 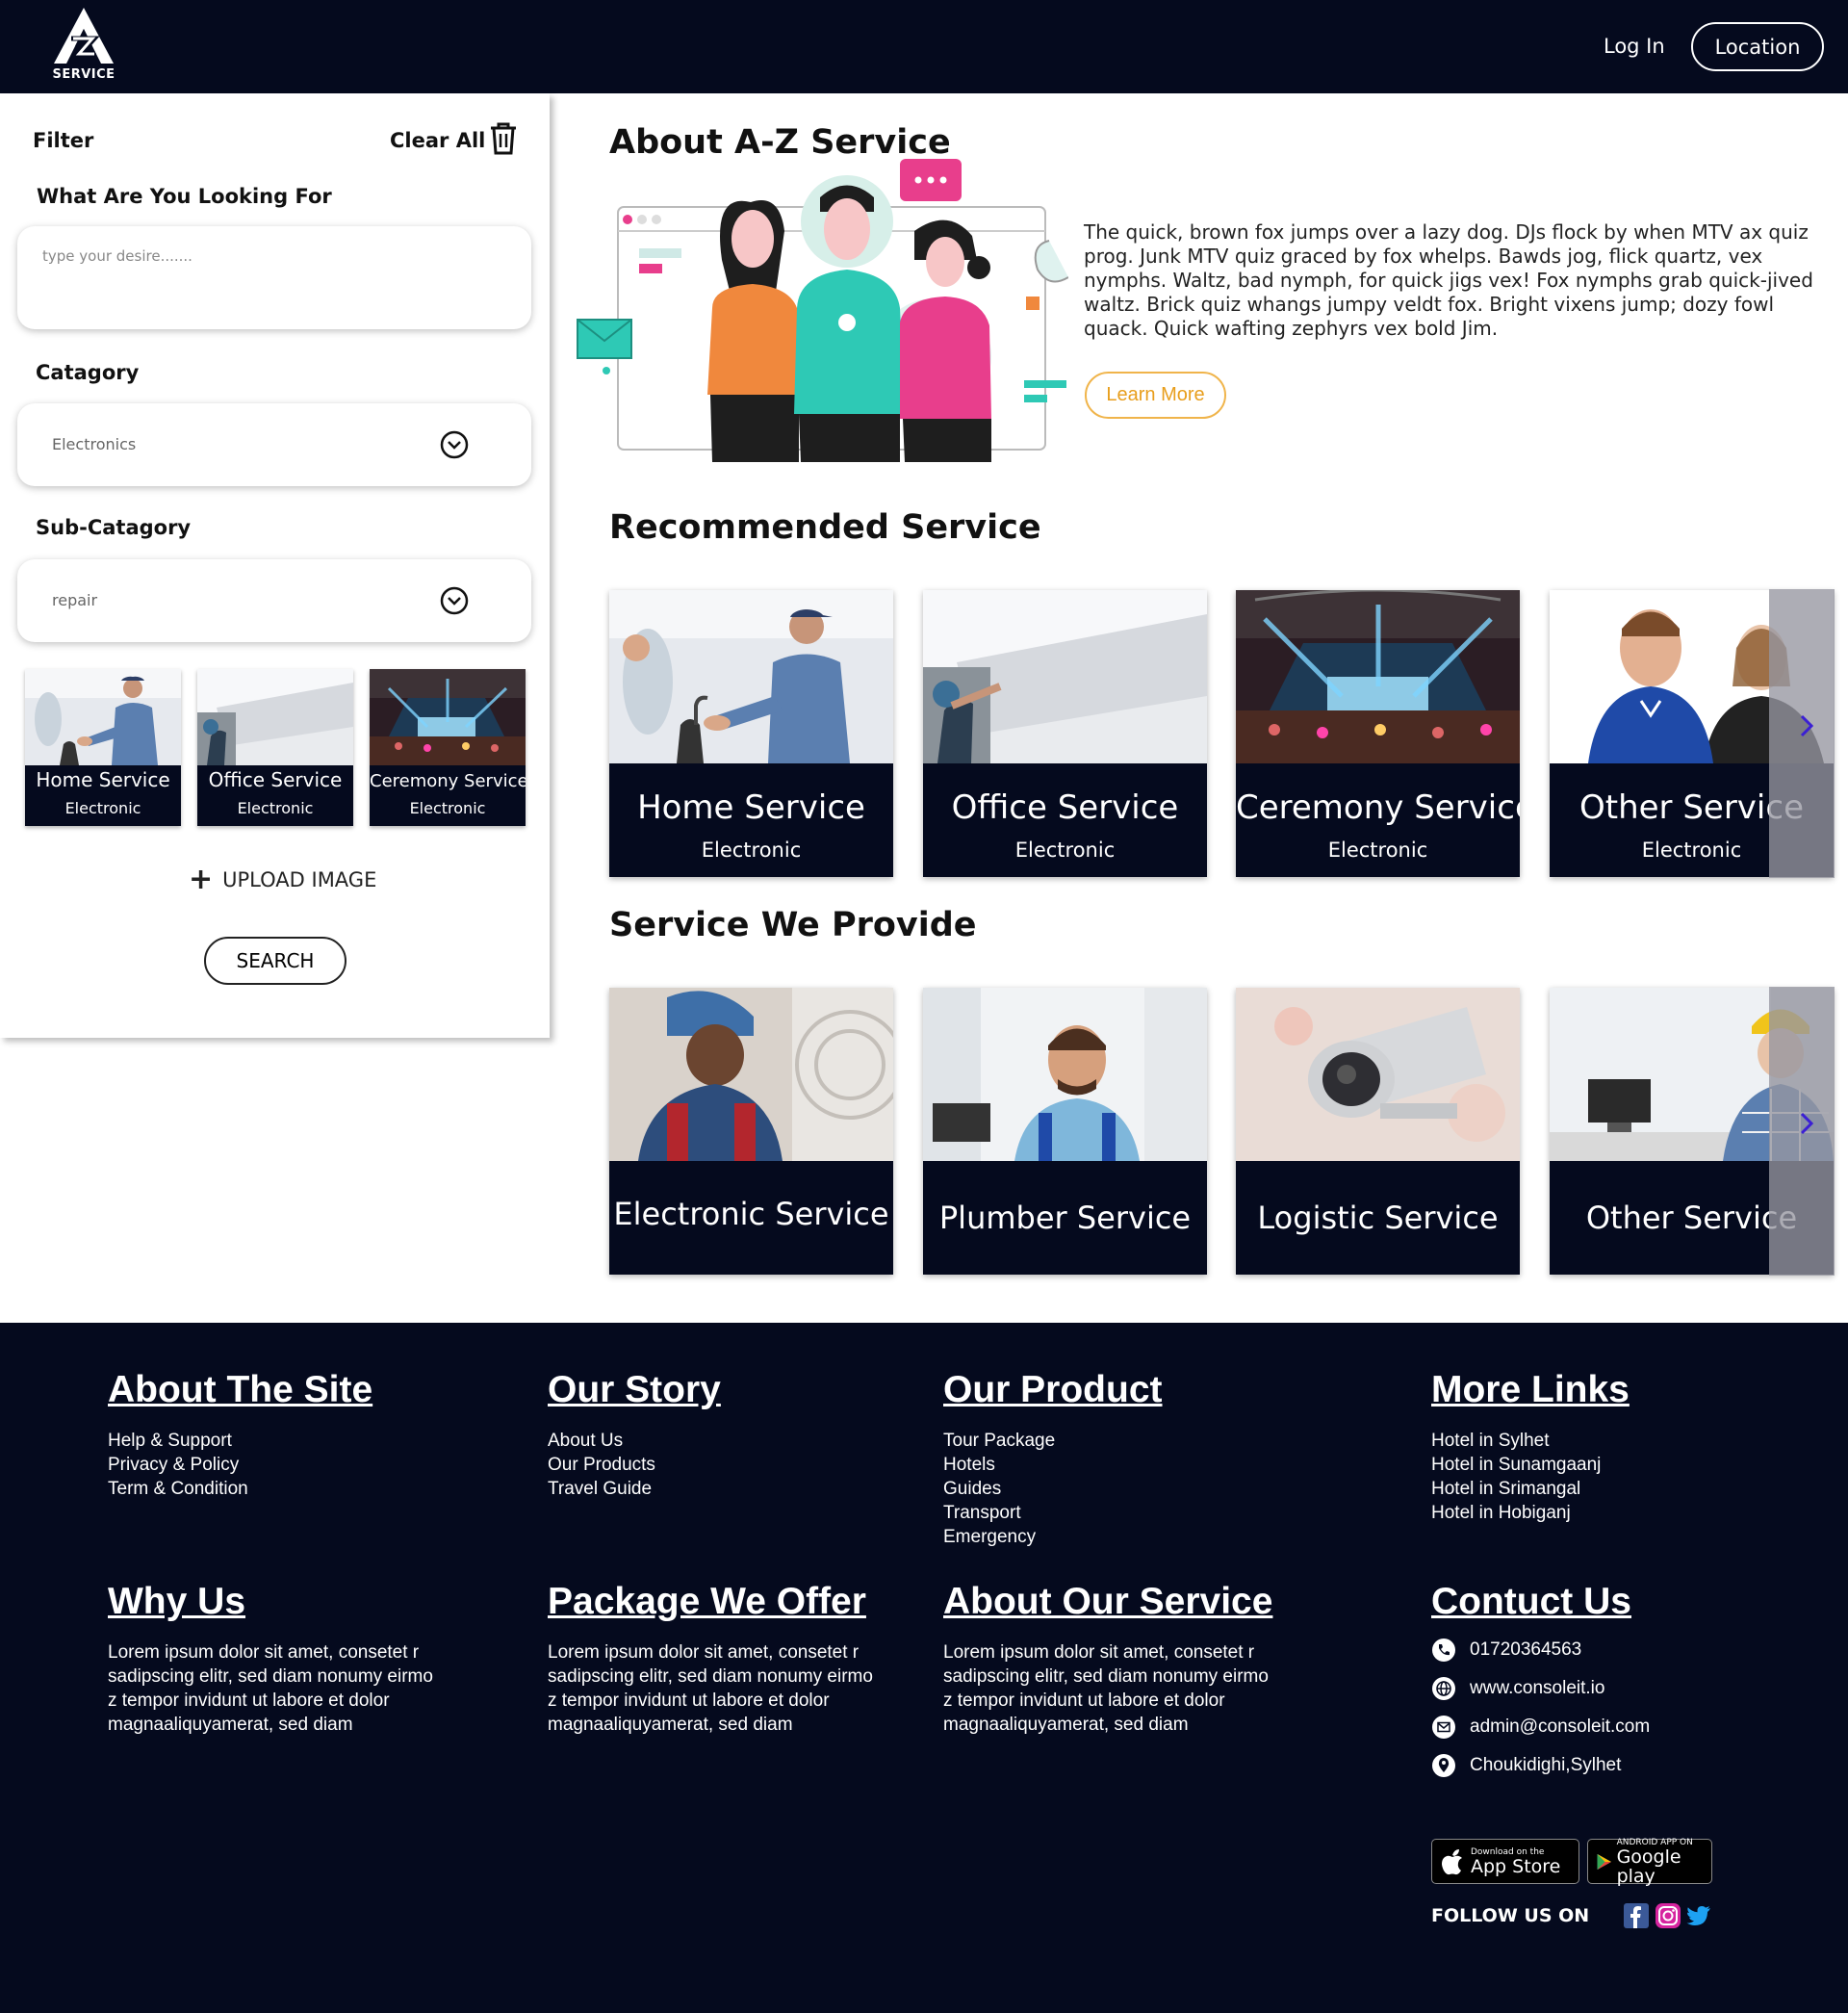 I want to click on contact-address-text: Choukidighi,Sylhet, so click(x=1546, y=1764).